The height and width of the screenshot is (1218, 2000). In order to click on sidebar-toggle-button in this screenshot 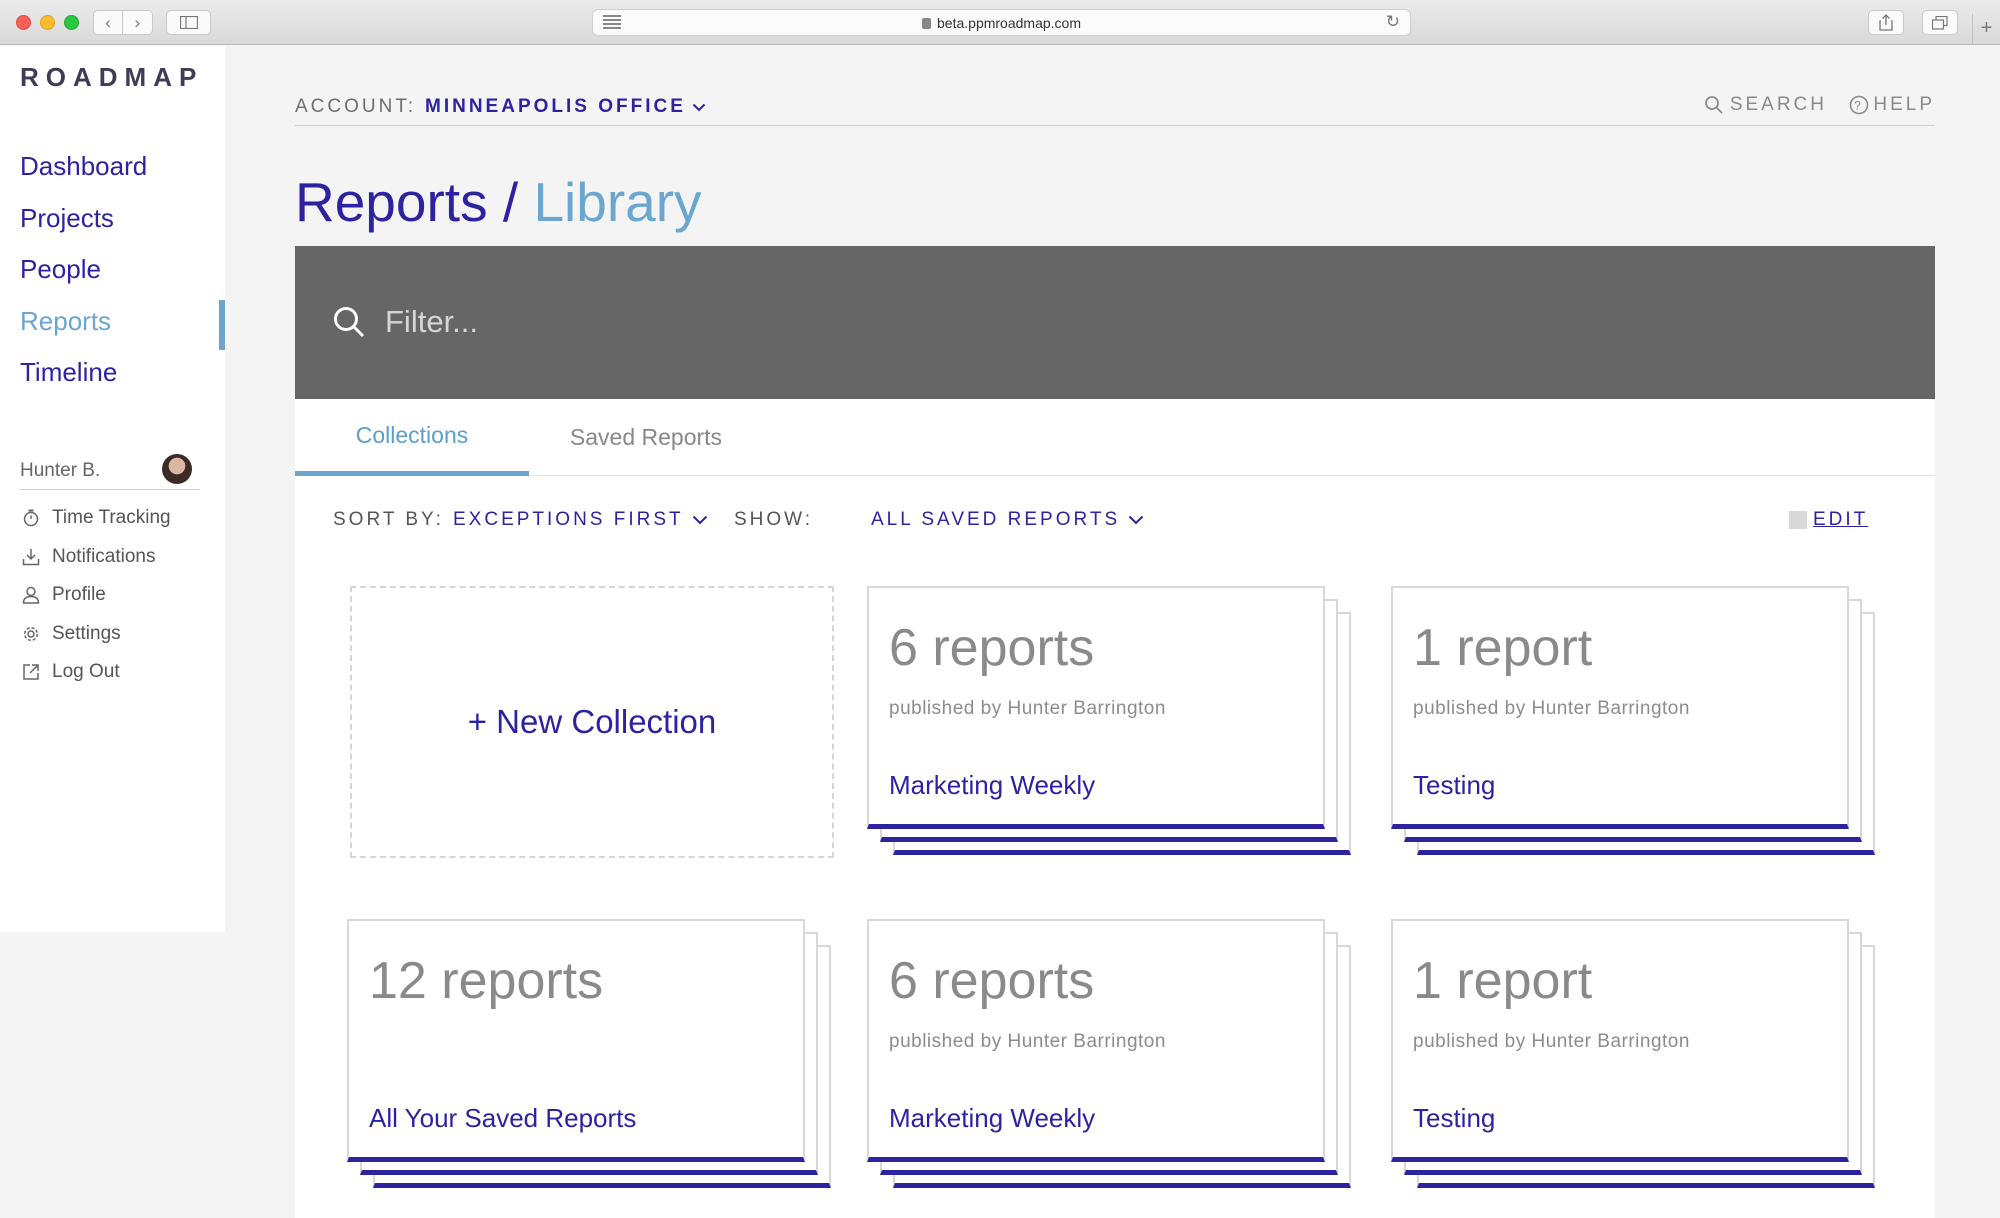, I will do `click(188, 22)`.